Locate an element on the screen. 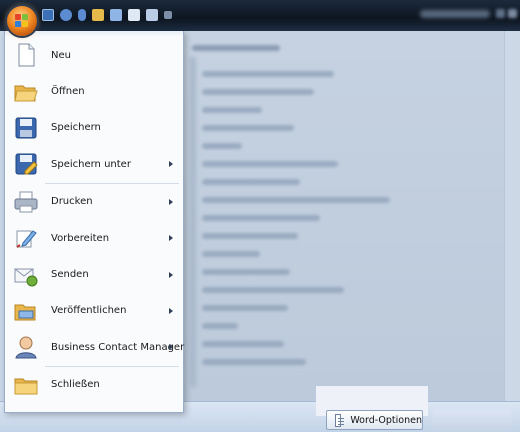 The height and width of the screenshot is (432, 520). menu-item-label: Schließen is located at coordinates (75, 385).